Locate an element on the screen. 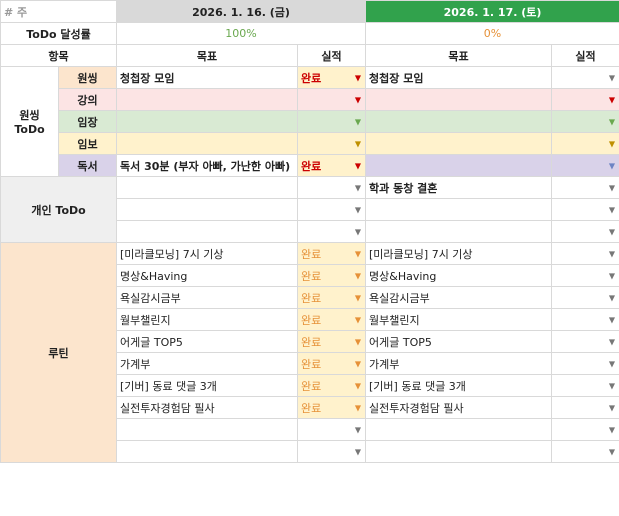 The width and height of the screenshot is (619, 516). site-visit-goal-day2 is located at coordinates (459, 121).